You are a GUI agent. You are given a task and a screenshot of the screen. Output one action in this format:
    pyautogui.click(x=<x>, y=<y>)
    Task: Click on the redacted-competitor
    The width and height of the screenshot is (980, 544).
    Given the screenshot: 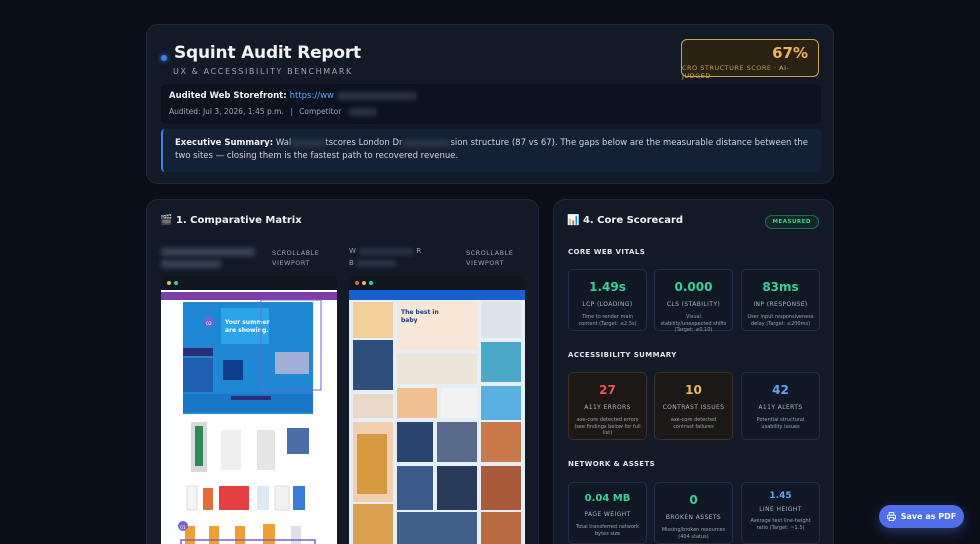 What is the action you would take?
    pyautogui.click(x=362, y=112)
    